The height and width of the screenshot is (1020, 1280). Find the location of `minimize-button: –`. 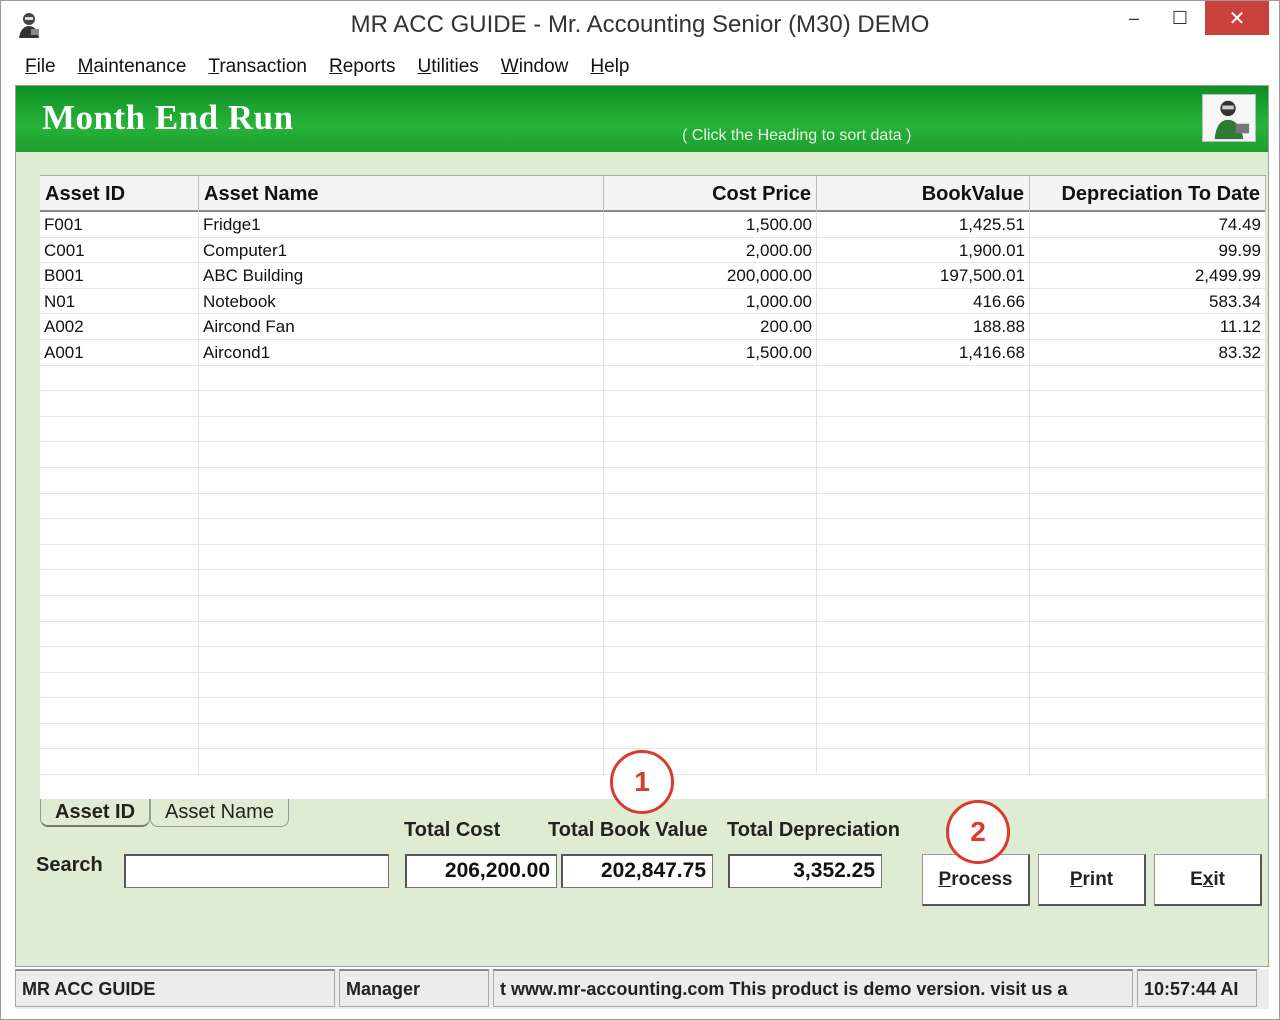

minimize-button: – is located at coordinates (1134, 18).